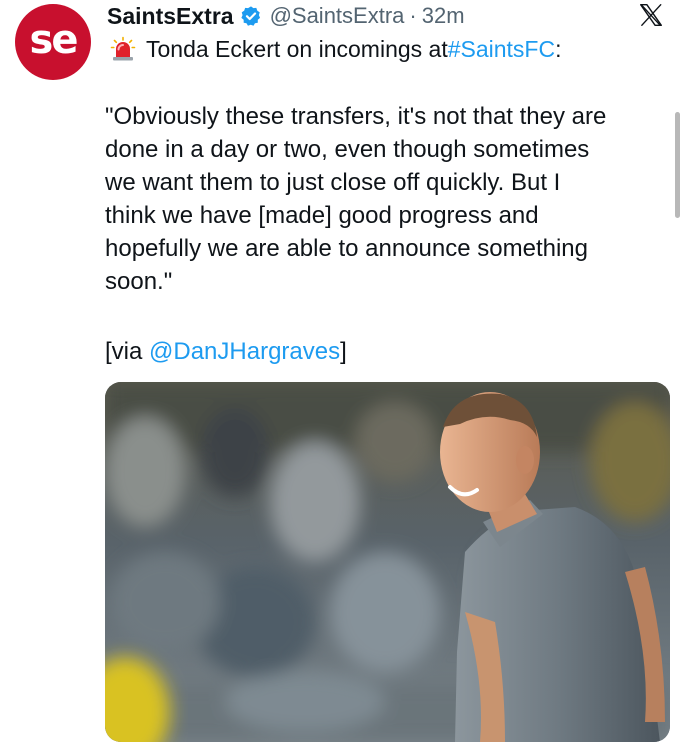 This screenshot has height=750, width=685. What do you see at coordinates (250, 16) in the screenshot?
I see `verified-badge-icon` at bounding box center [250, 16].